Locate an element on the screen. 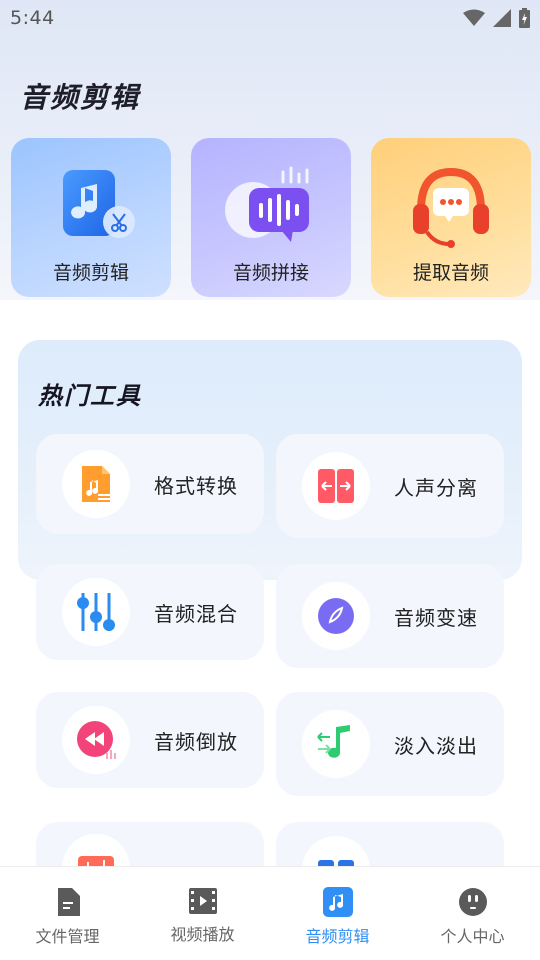 The height and width of the screenshot is (960, 540). sound-wave-bubble-icon is located at coordinates (271, 205).